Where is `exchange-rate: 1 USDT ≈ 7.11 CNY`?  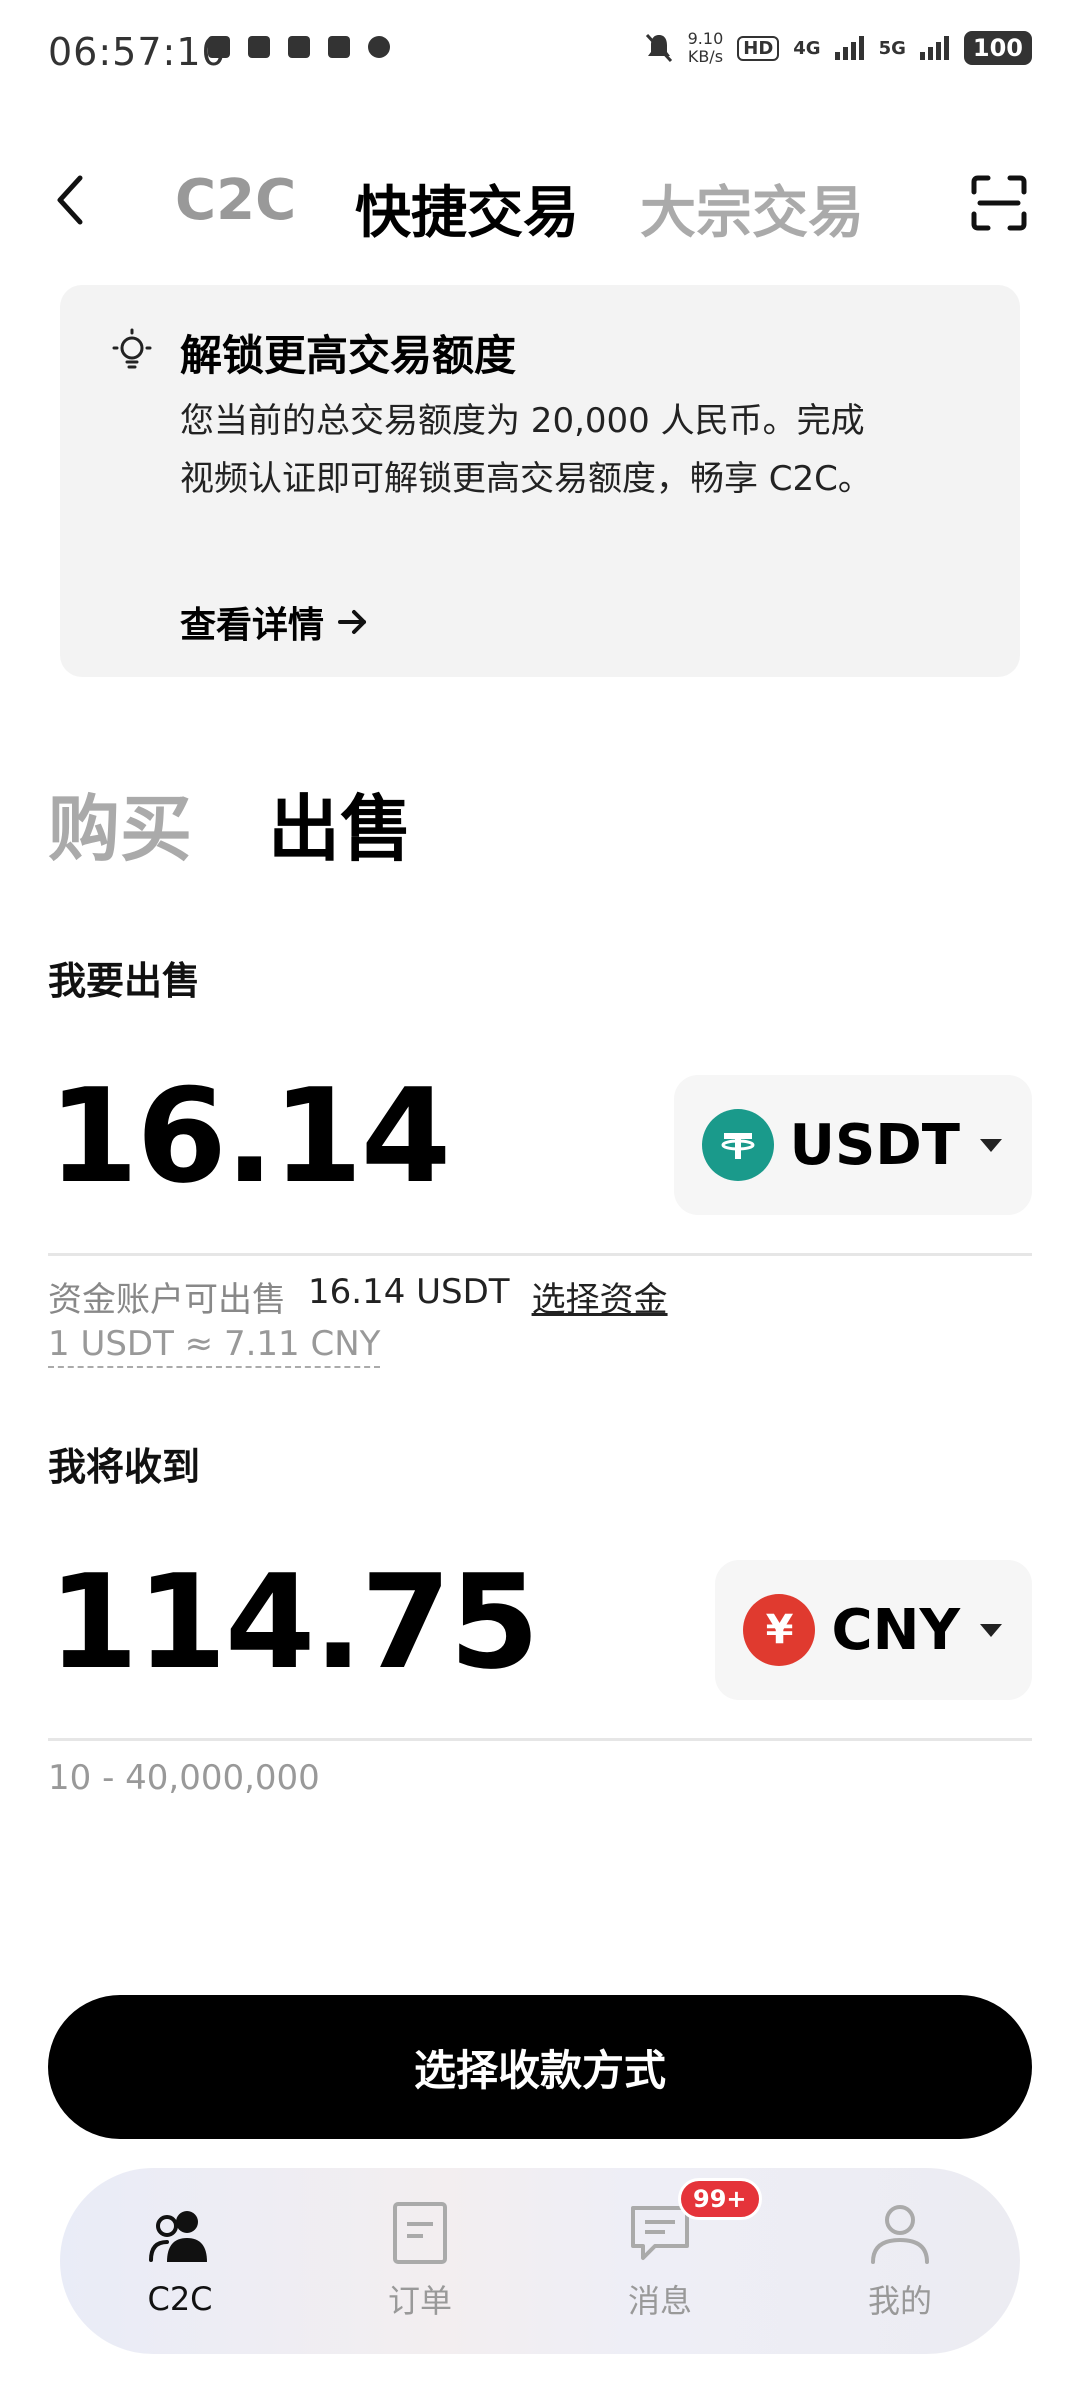
exchange-rate: 1 USDT ≈ 7.11 CNY is located at coordinates (214, 1345).